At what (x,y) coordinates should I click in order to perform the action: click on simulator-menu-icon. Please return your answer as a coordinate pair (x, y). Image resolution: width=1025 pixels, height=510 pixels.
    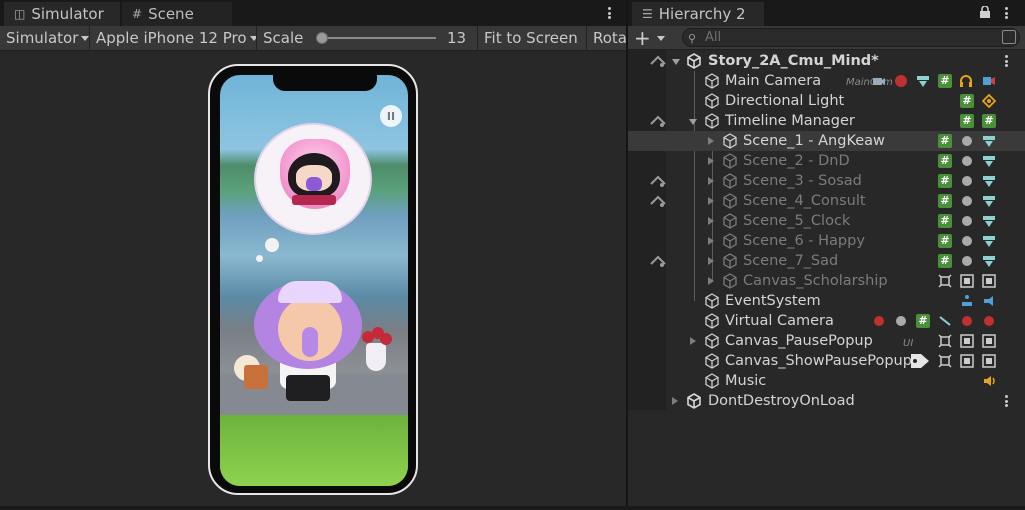
    Looking at the image, I should click on (609, 13).